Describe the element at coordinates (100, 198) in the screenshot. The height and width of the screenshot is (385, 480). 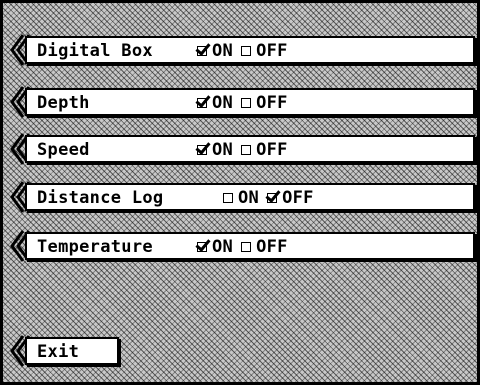
I see `setting-label: Distance Log` at that location.